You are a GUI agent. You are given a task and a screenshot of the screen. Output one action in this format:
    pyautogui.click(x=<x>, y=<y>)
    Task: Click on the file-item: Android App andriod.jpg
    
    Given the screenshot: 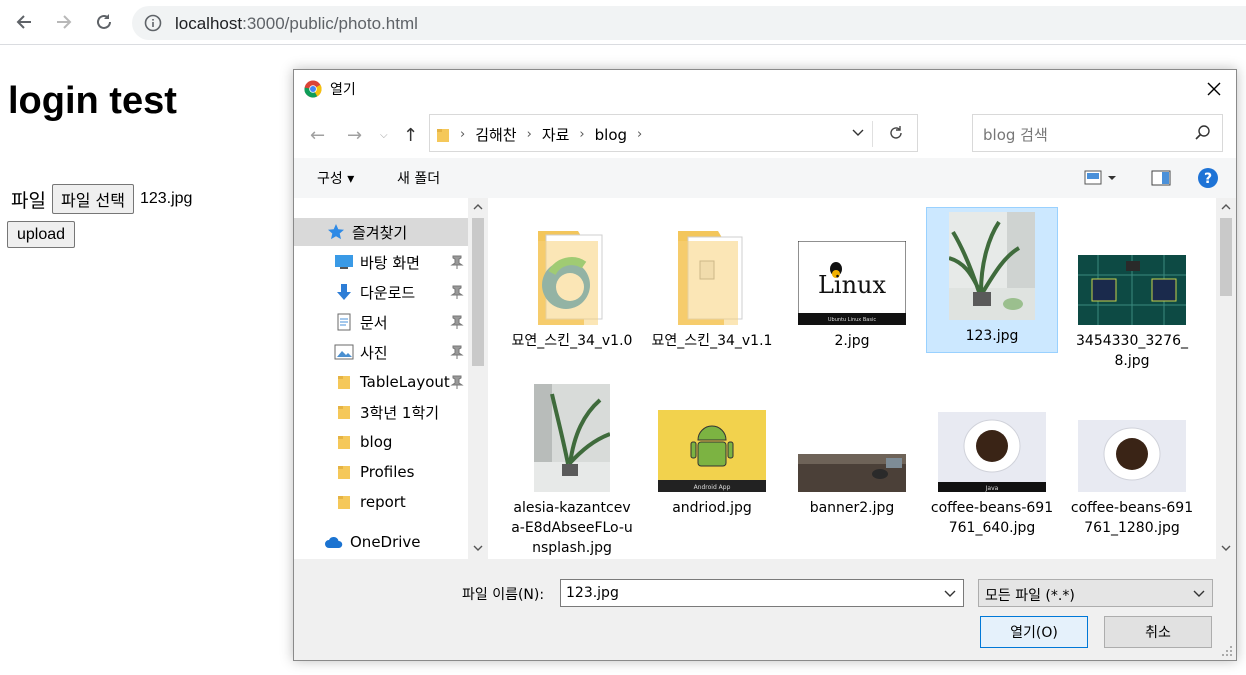 What is the action you would take?
    pyautogui.click(x=712, y=446)
    